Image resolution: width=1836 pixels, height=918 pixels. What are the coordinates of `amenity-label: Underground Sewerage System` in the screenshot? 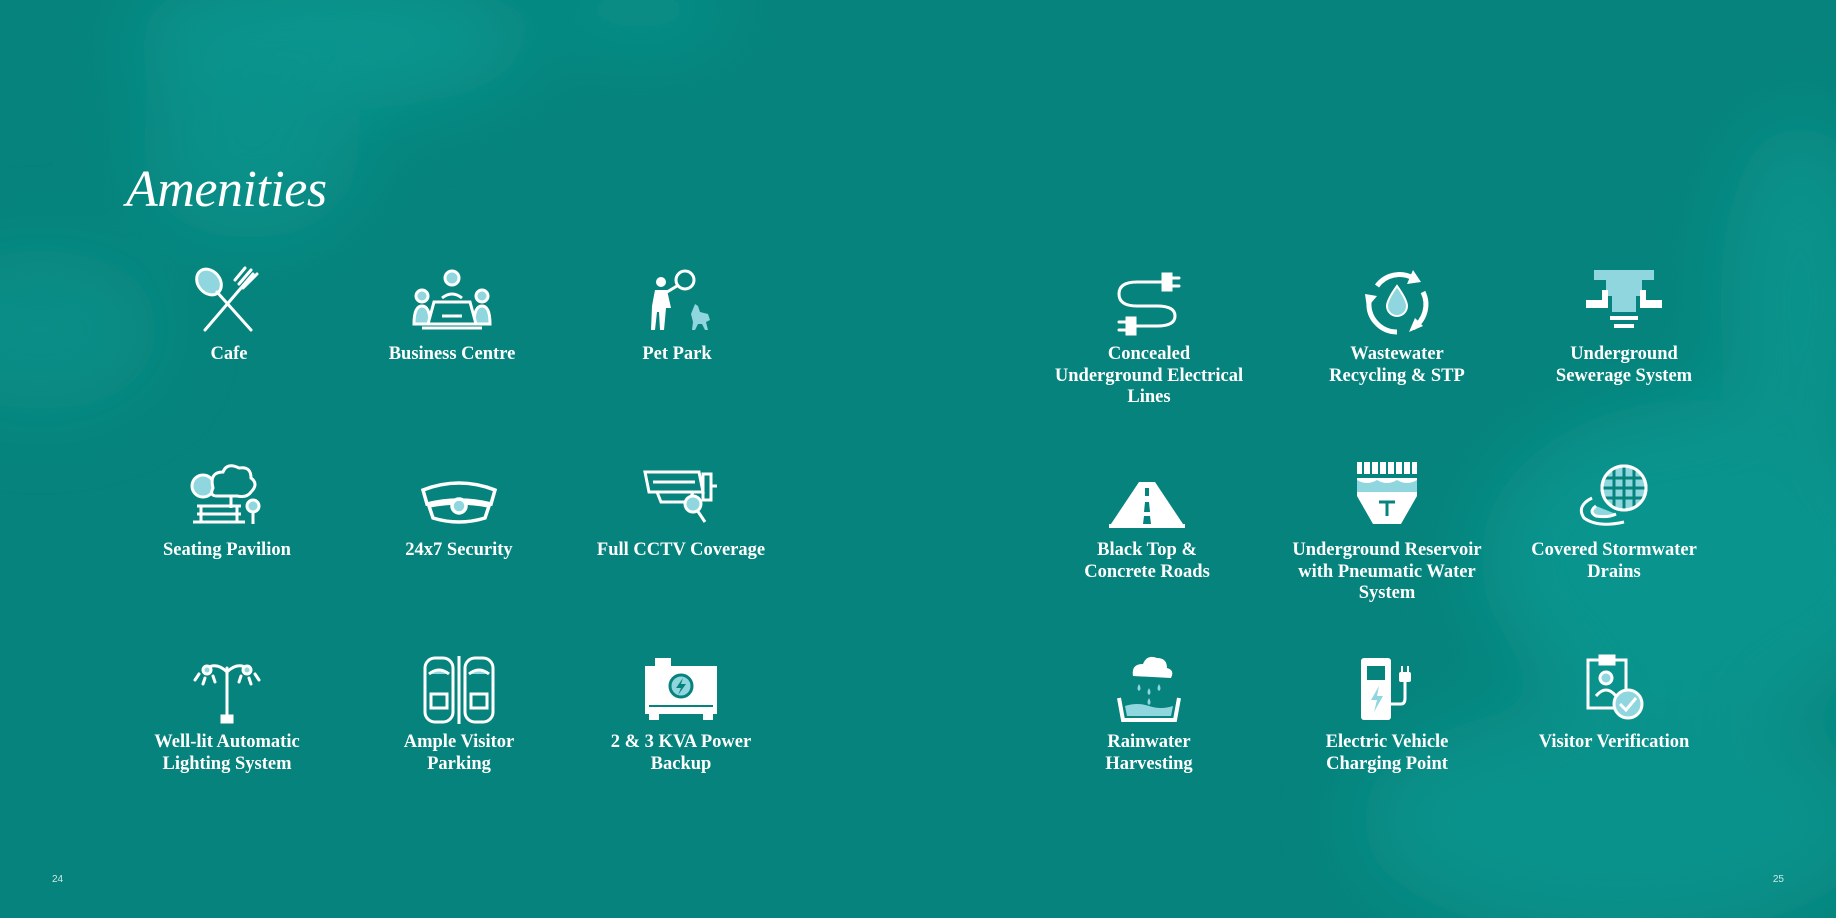 It's located at (1624, 365).